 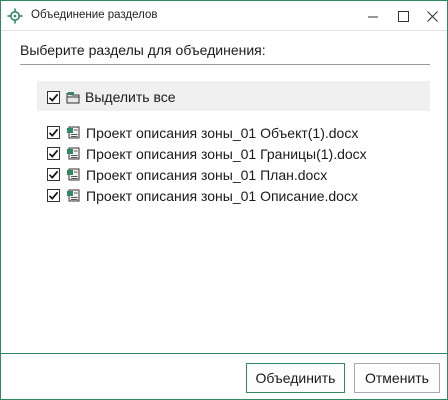 I want to click on select-all-checkbox, so click(x=53, y=97).